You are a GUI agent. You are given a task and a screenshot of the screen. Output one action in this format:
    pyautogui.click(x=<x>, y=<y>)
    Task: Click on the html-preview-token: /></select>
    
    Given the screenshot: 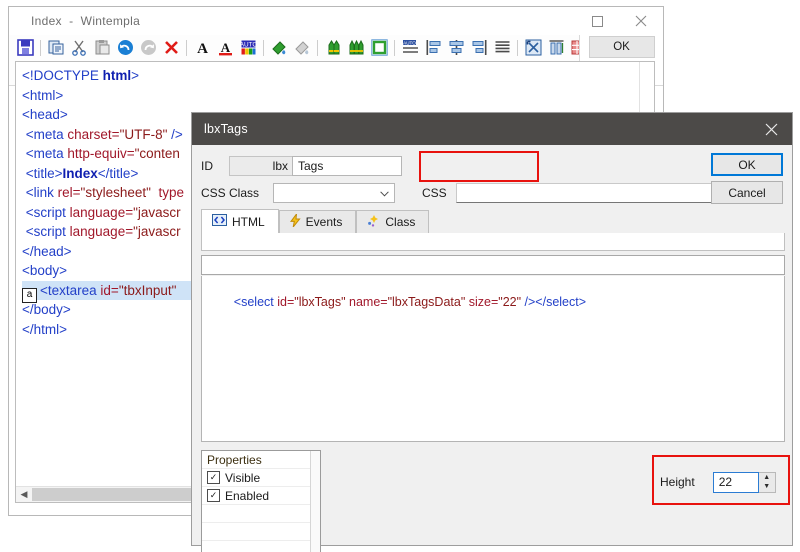 What is the action you would take?
    pyautogui.click(x=554, y=302)
    